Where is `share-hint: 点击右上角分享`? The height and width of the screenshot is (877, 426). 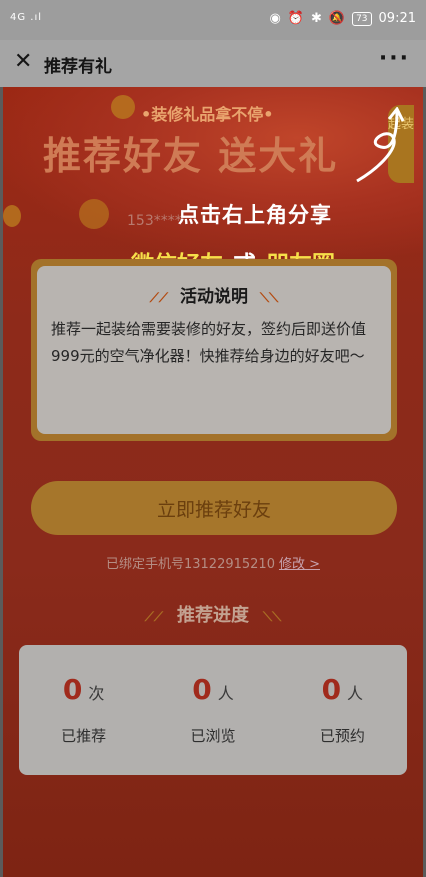
share-hint: 点击右上角分享 is located at coordinates (255, 215).